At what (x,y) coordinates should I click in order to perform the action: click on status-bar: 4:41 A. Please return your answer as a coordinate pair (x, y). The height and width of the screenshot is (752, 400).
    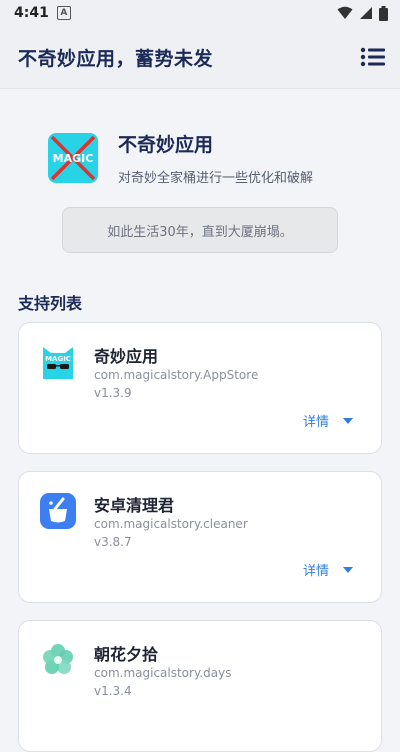
    Looking at the image, I should click on (200, 13).